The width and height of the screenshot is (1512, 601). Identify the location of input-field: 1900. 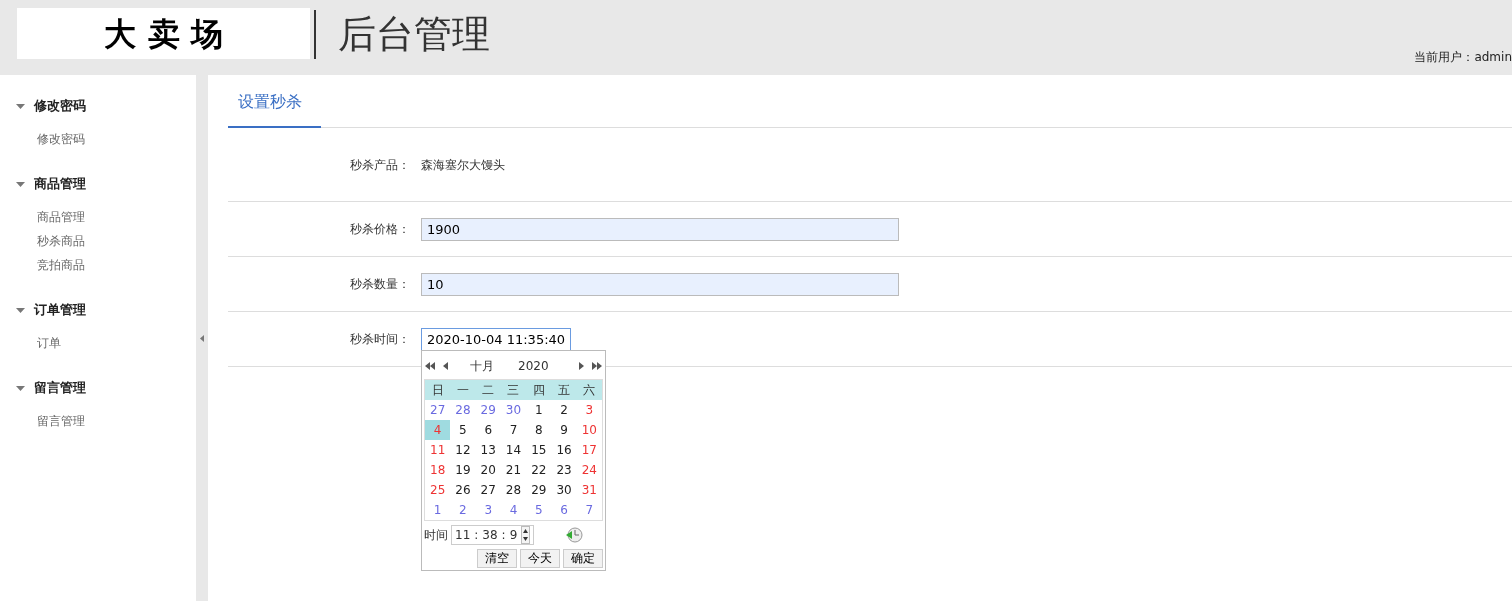
(660, 229).